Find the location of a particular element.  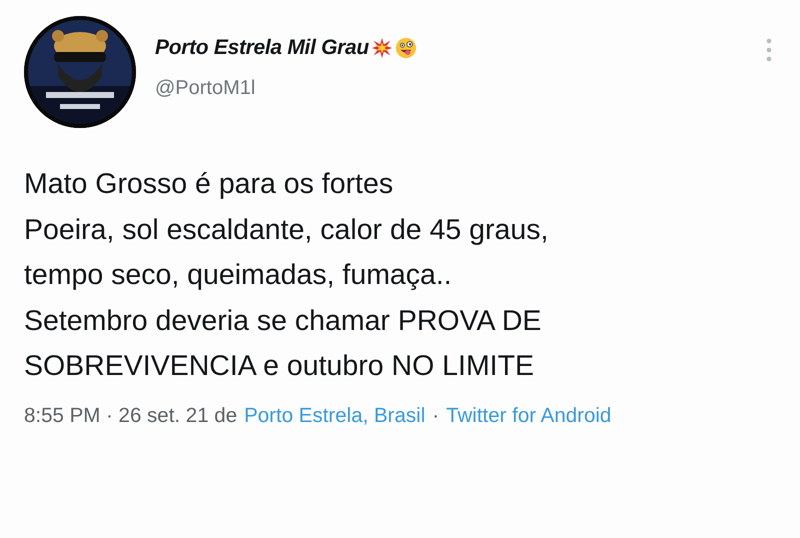

tweet-text: Setembro deveria se chamar PROVA DE SOBREVIVENCIA e outubro NO LIMITE is located at coordinates (283, 344).